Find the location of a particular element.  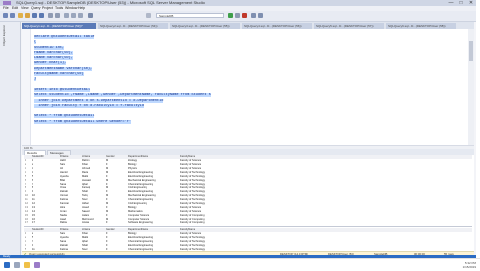

execute-icon is located at coordinates (230, 15).